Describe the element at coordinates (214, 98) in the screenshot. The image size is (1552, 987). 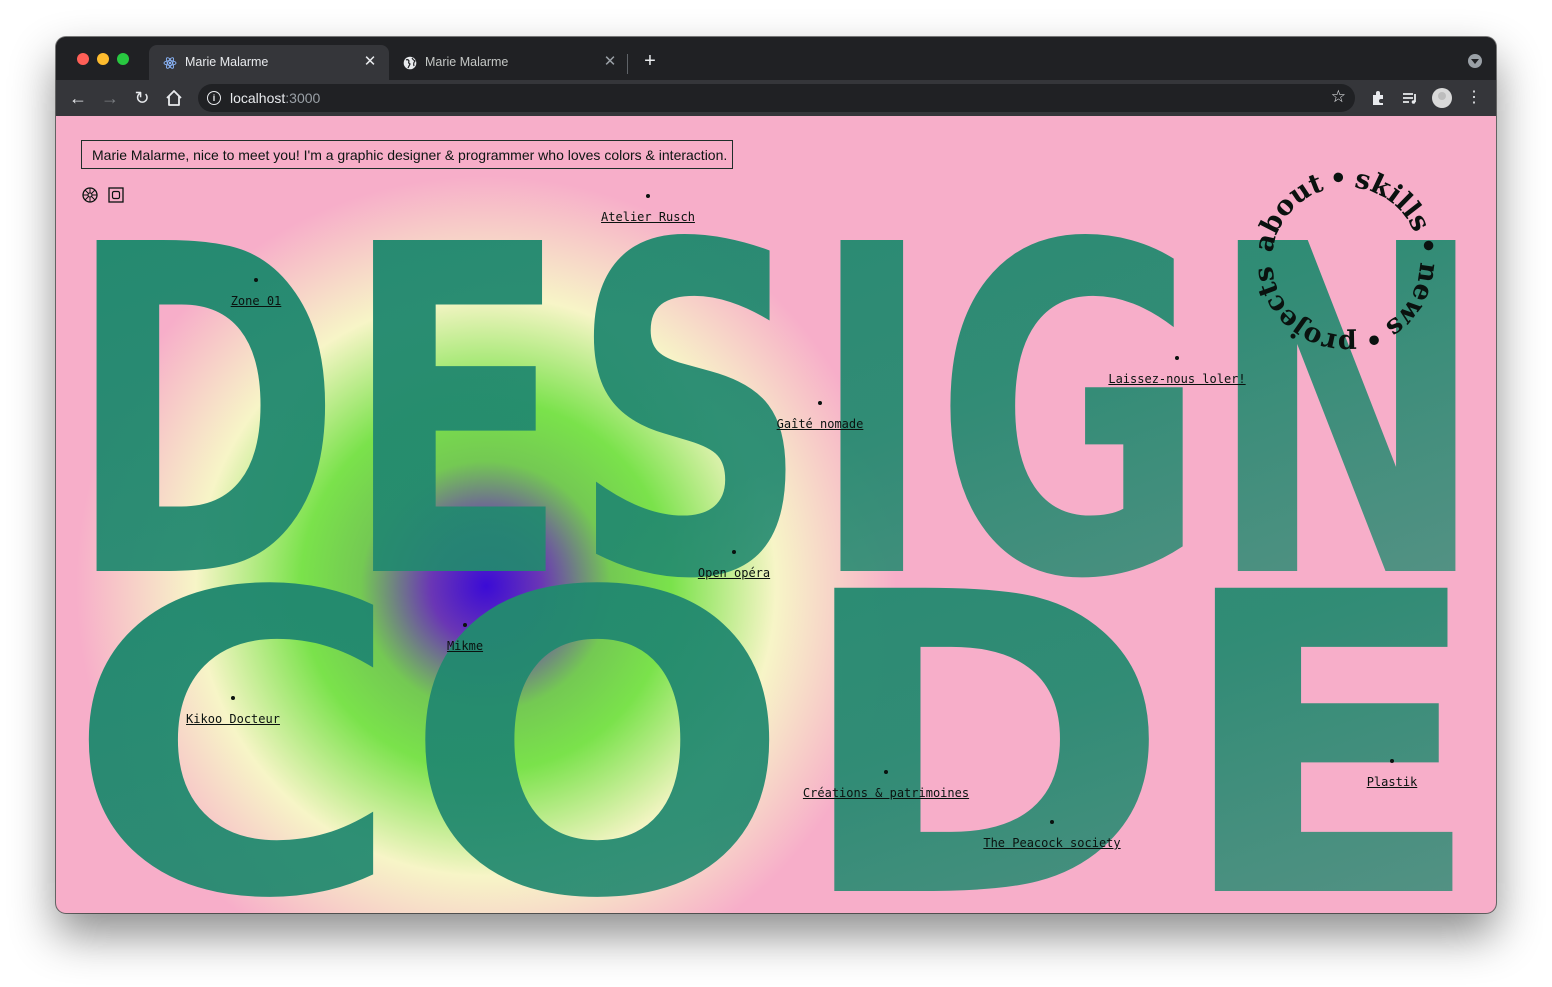
I see `site-info-icon: i` at that location.